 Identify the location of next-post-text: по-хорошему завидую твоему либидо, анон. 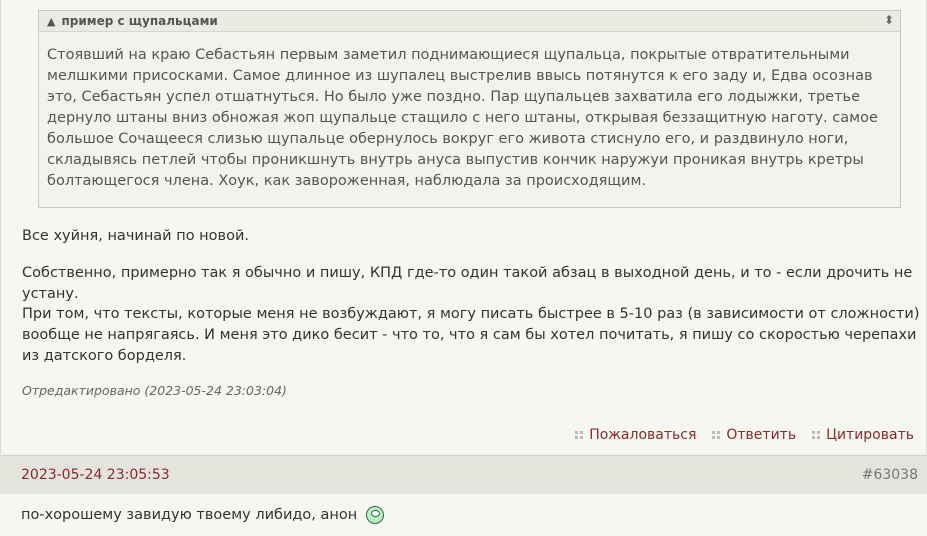
(189, 515).